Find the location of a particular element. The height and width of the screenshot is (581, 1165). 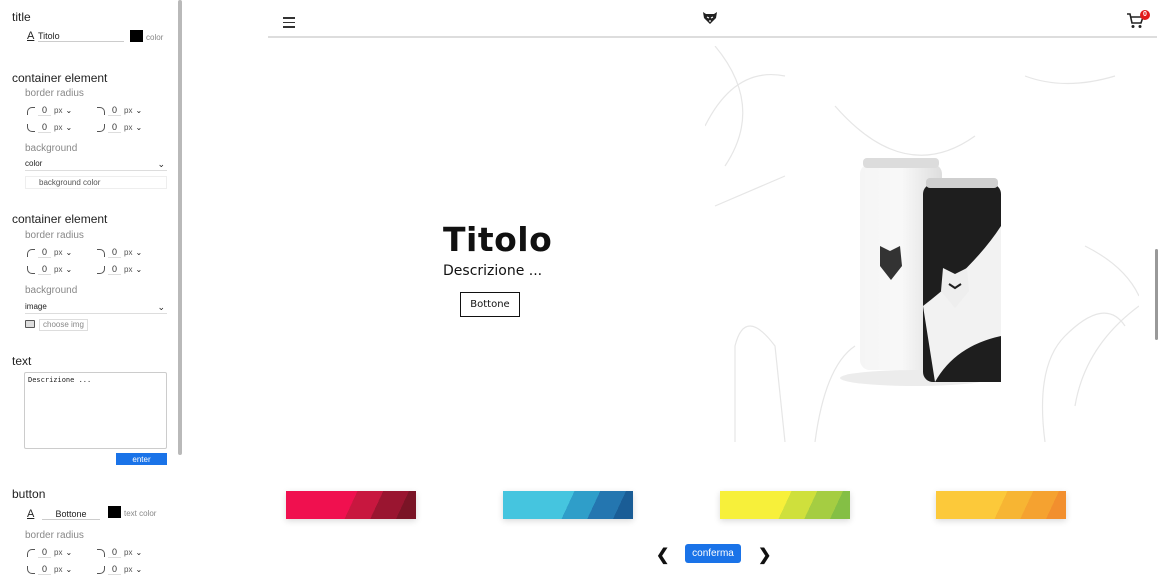

background-color-picker: background color is located at coordinates (96, 182).